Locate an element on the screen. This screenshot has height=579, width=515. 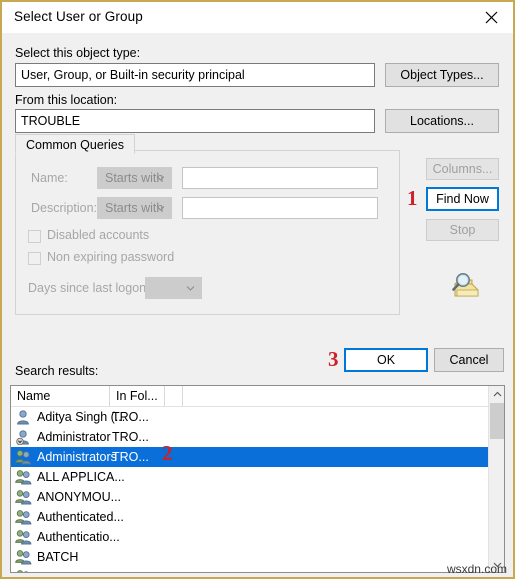
name-value-input is located at coordinates (280, 178).